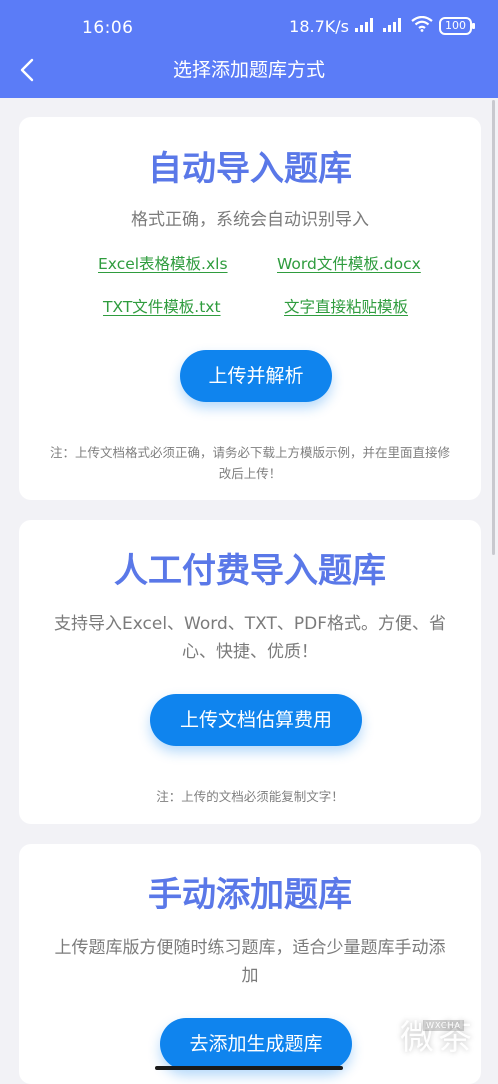 This screenshot has width=498, height=1084. What do you see at coordinates (249, 1068) in the screenshot?
I see `home-indicator` at bounding box center [249, 1068].